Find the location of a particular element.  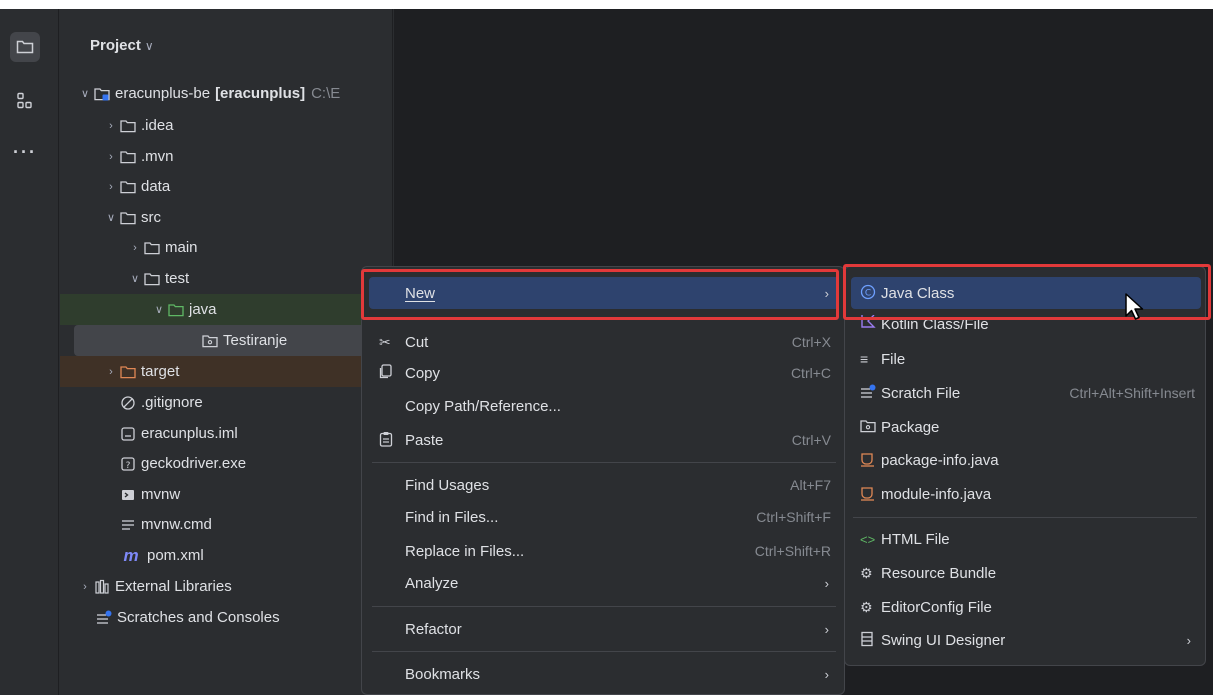

tree-label: java is located at coordinates (203, 309).